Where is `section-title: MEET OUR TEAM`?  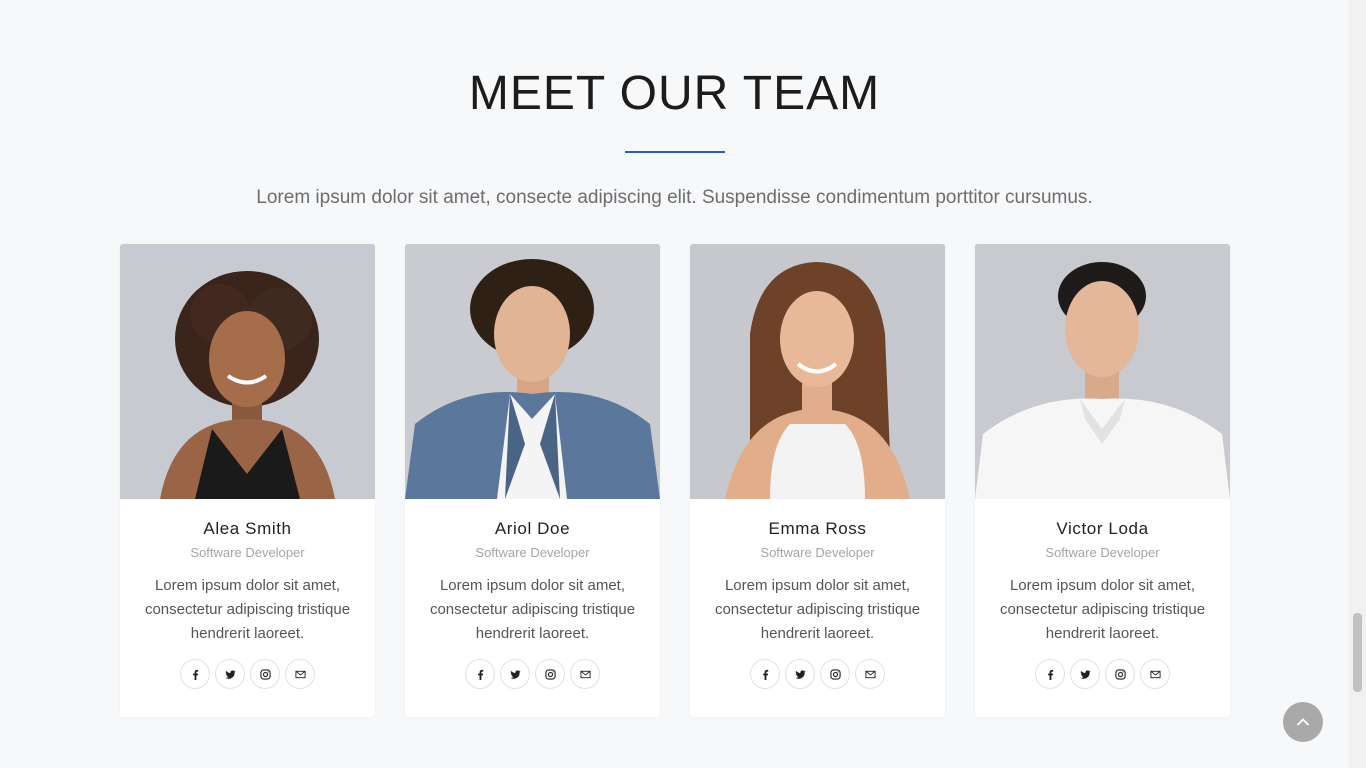 section-title: MEET OUR TEAM is located at coordinates (674, 93).